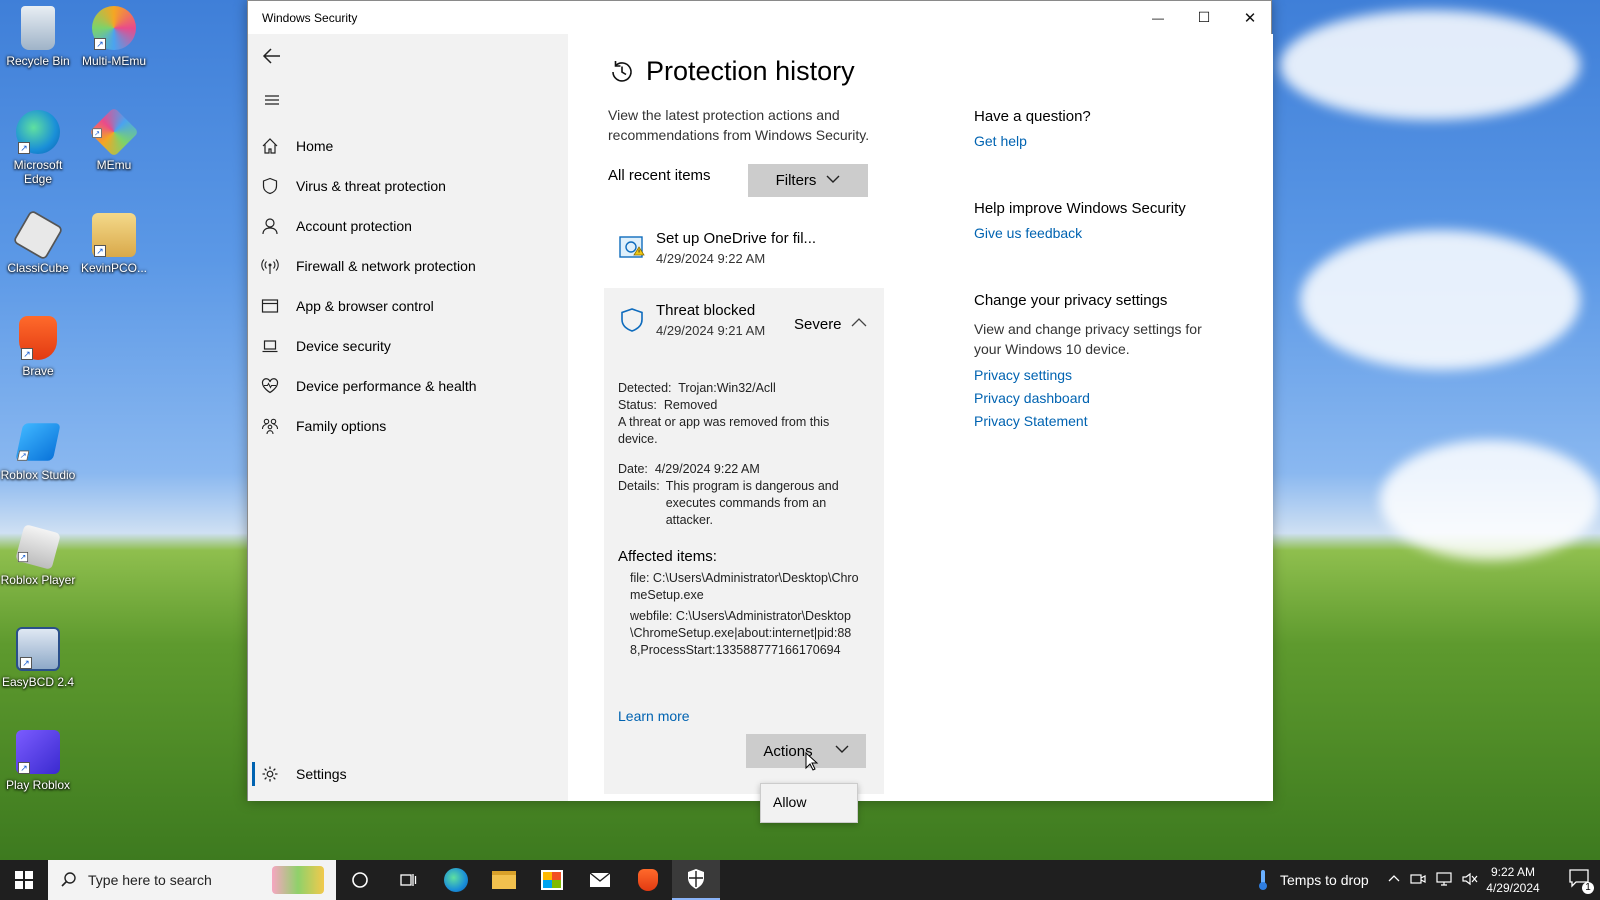  Describe the element at coordinates (1418, 880) in the screenshot. I see `meet-now-icon` at that location.